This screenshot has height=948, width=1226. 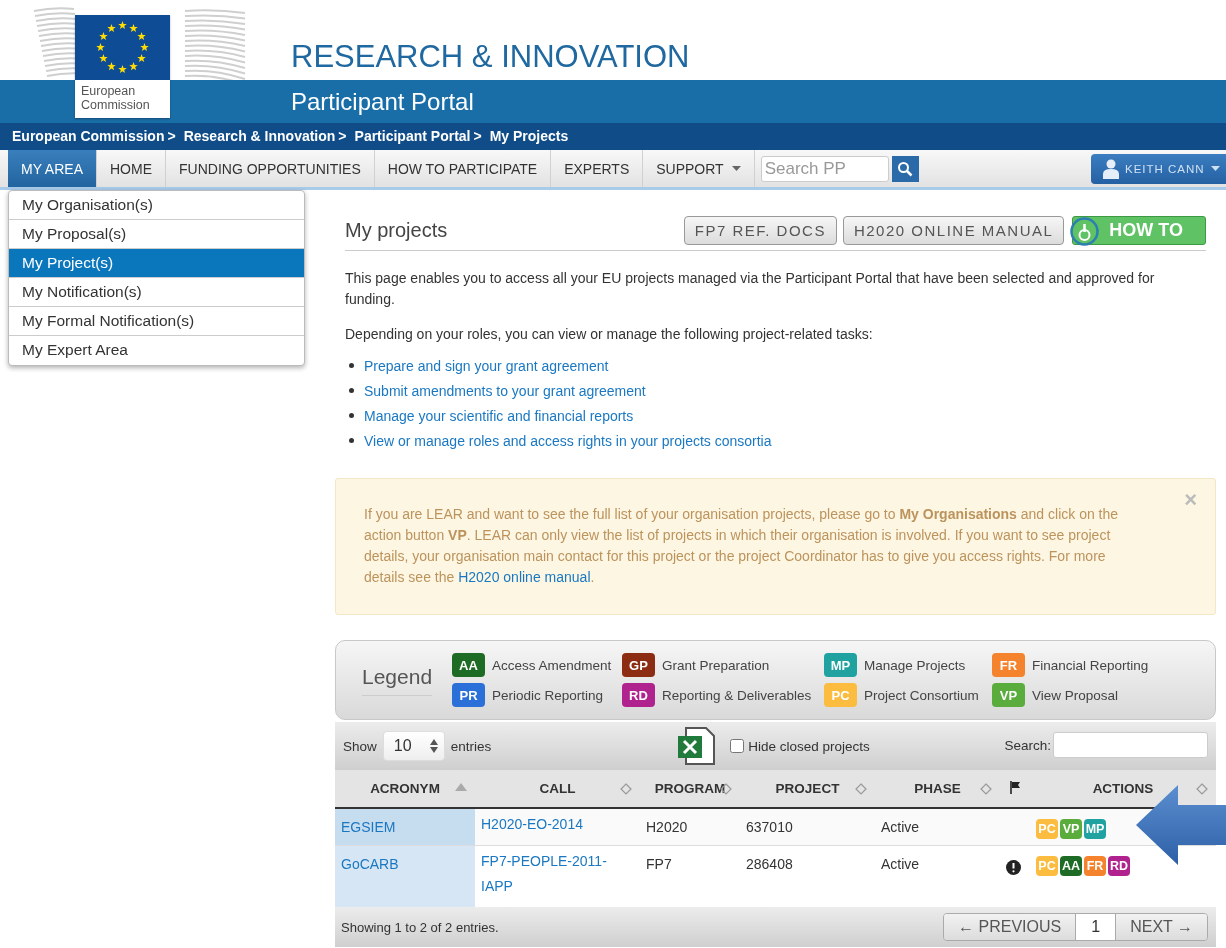 What do you see at coordinates (737, 746) in the screenshot?
I see `checkbox` at bounding box center [737, 746].